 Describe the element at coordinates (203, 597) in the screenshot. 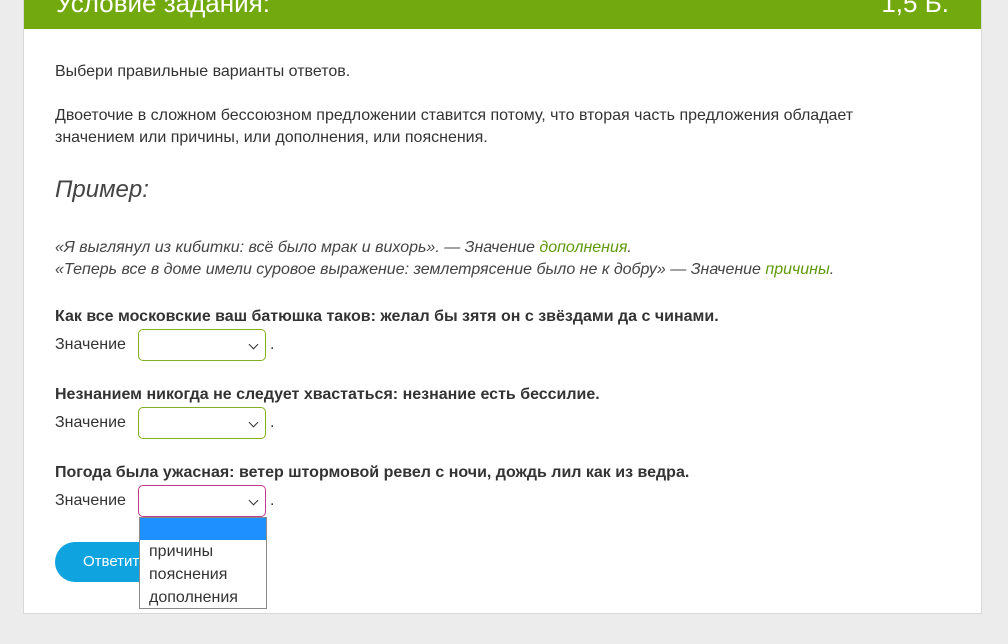

I see `dropdown-option-dopolneniya: дополнения` at that location.